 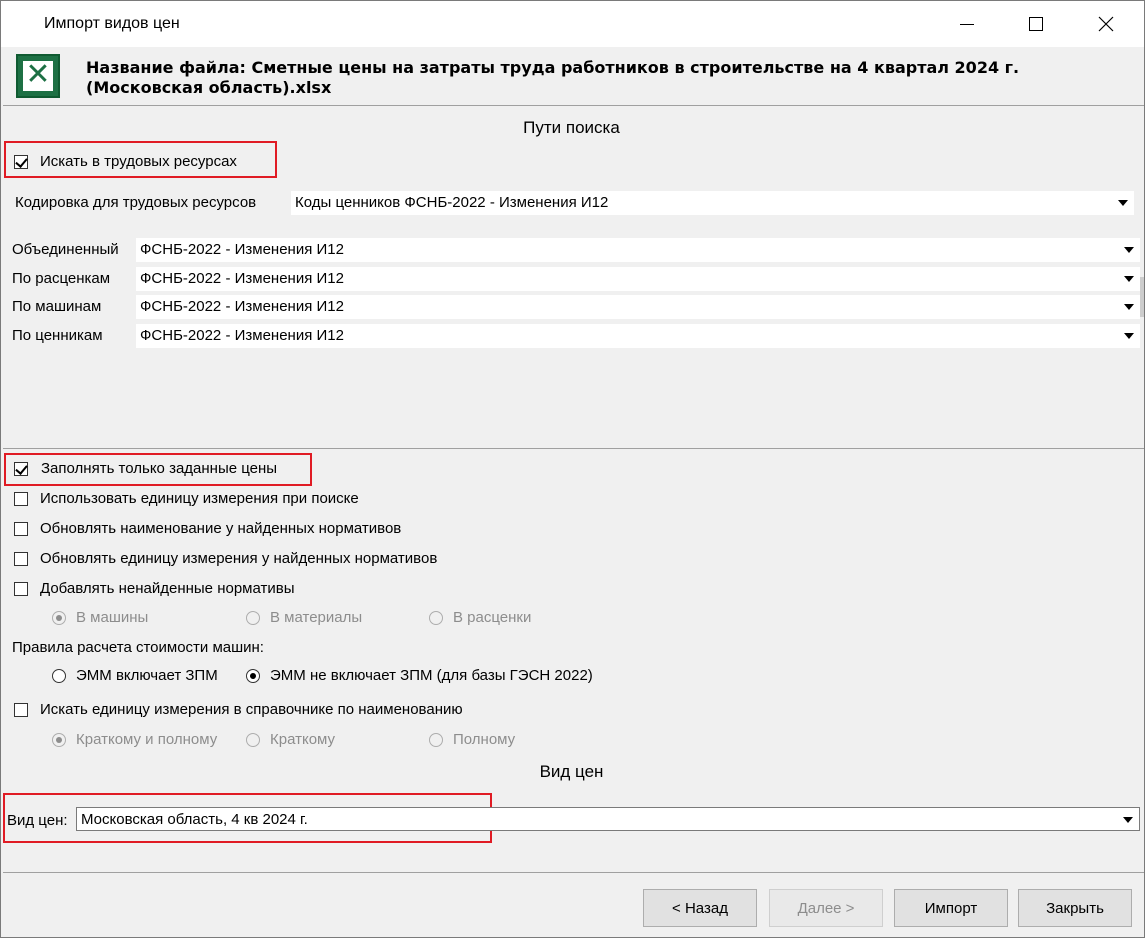 I want to click on short-radio, so click(x=253, y=740).